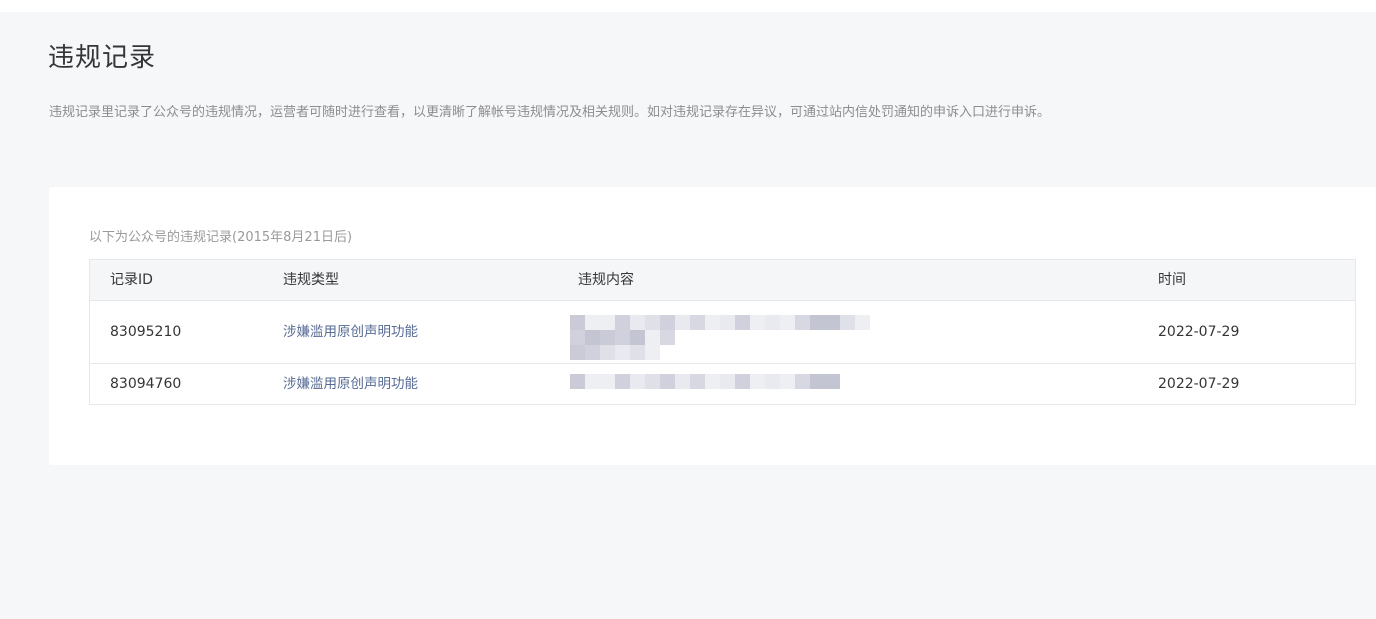 This screenshot has width=1376, height=619. Describe the element at coordinates (1172, 280) in the screenshot. I see `column-header-time: 时间` at that location.